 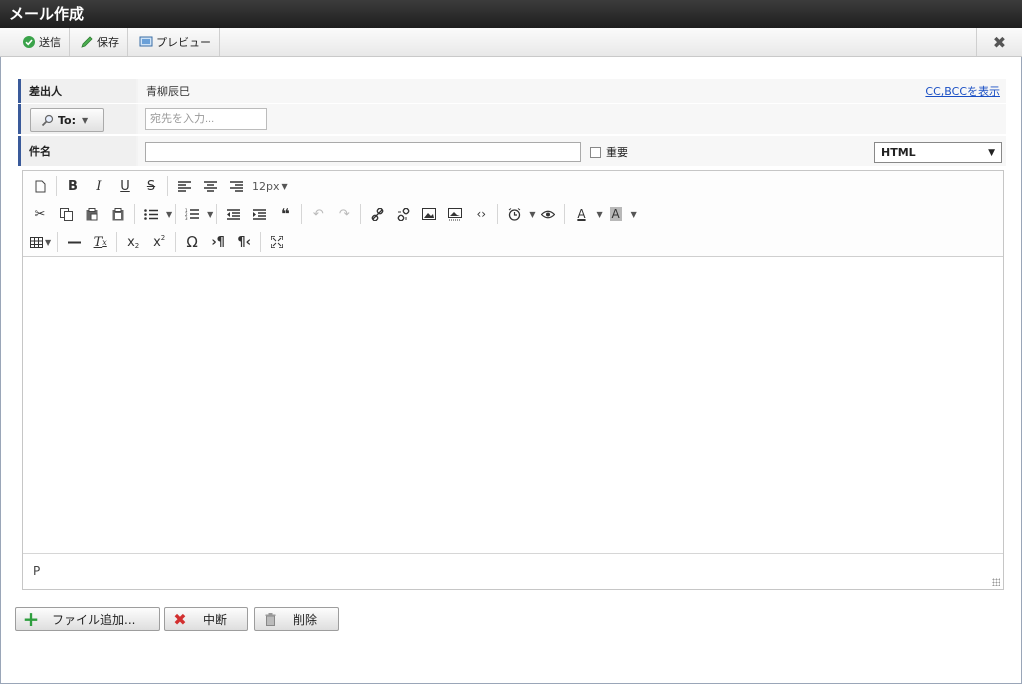 I want to click on numbered-list-icon: 123, so click(x=192, y=214).